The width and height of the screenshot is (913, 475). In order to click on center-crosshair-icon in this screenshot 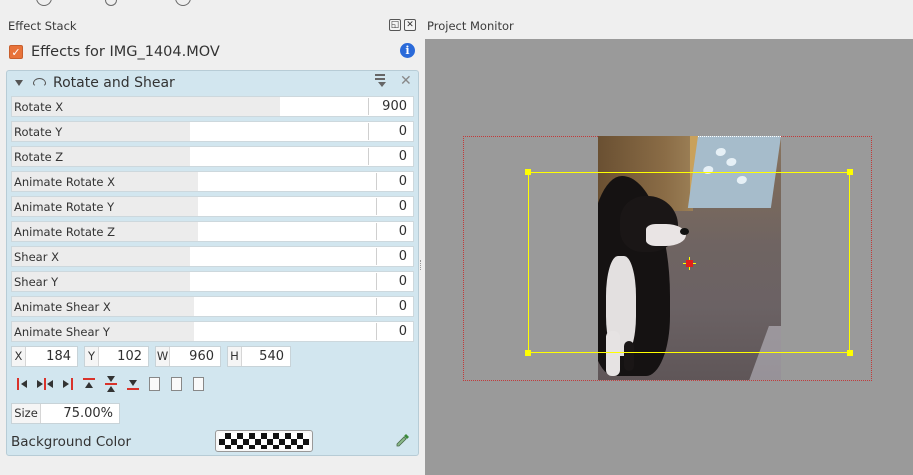, I will do `click(689, 263)`.